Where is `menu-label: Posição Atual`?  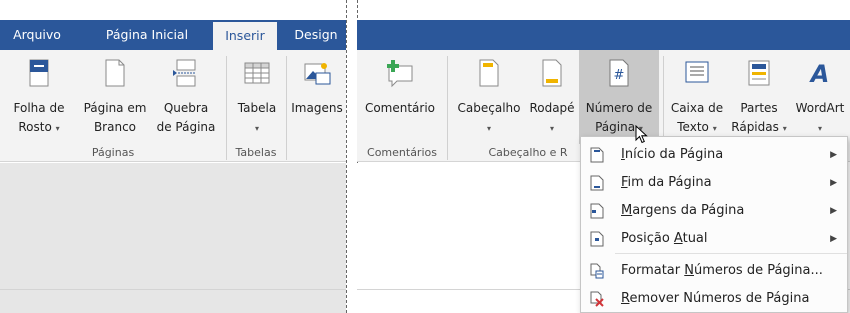
menu-label: Posição Atual is located at coordinates (664, 238).